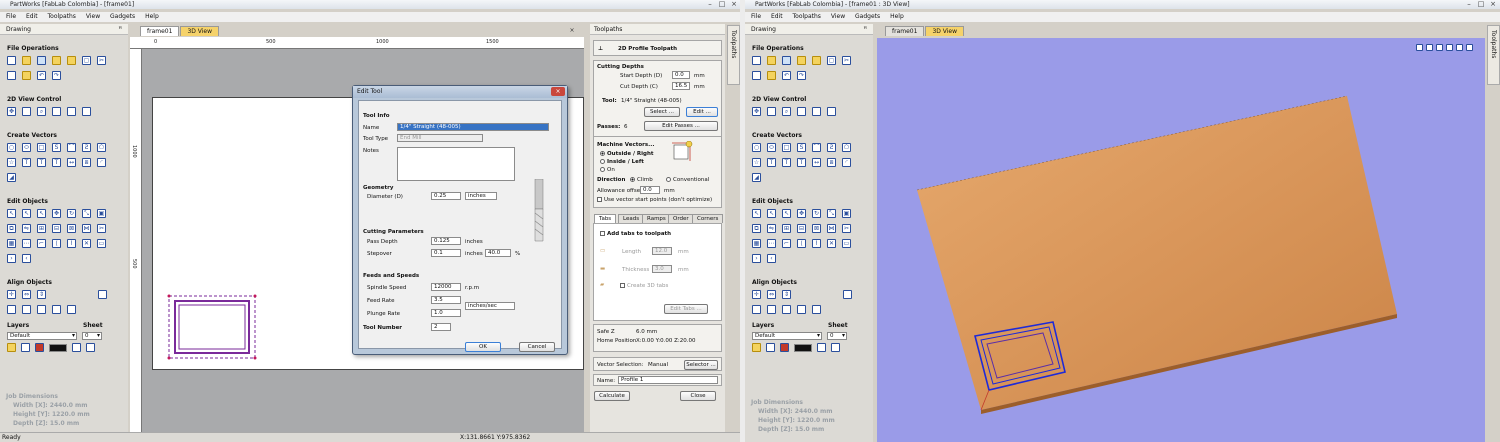  Describe the element at coordinates (650, 190) in the screenshot. I see `allowance-input: 0.0` at that location.